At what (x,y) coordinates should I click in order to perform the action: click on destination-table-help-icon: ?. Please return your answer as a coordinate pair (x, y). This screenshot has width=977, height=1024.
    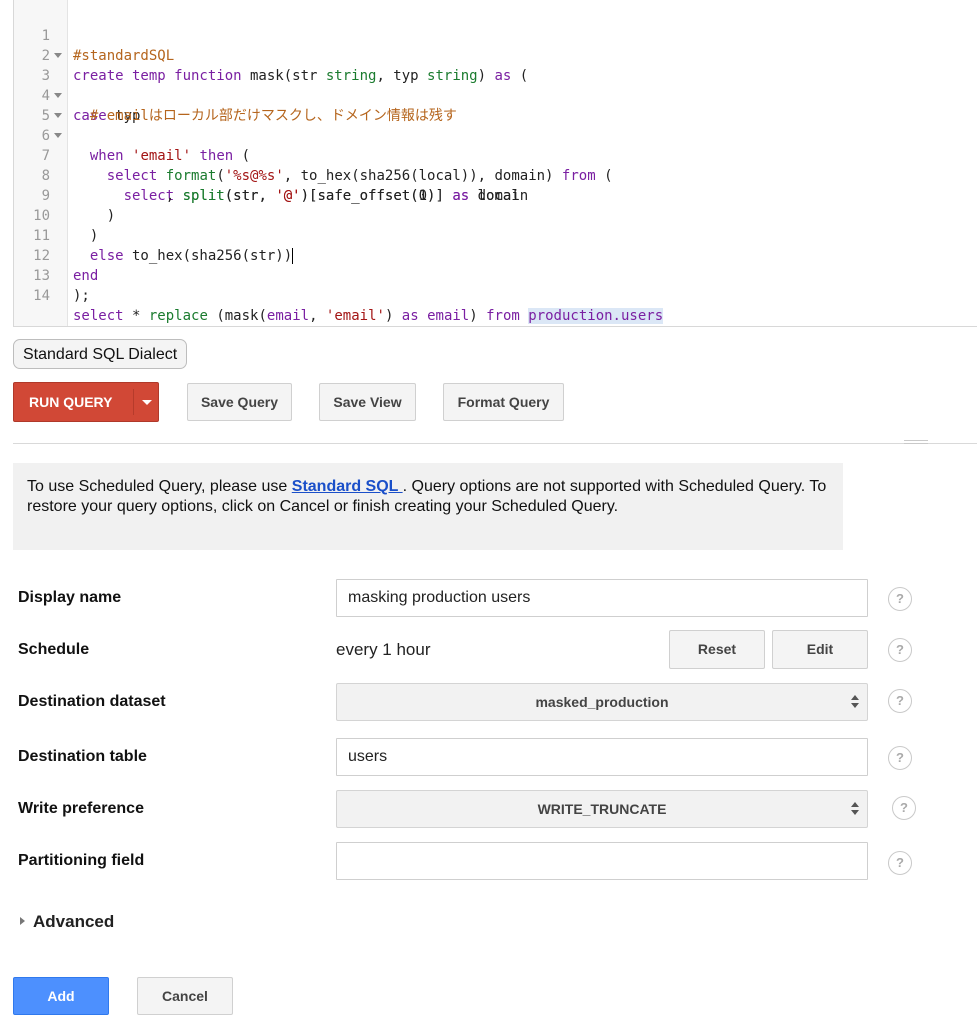
    Looking at the image, I should click on (900, 758).